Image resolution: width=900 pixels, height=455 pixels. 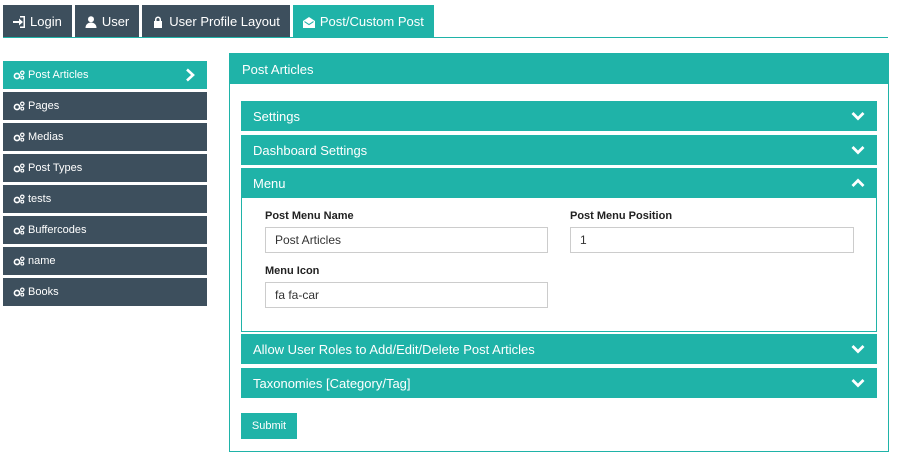 What do you see at coordinates (91, 21) in the screenshot?
I see `user-icon` at bounding box center [91, 21].